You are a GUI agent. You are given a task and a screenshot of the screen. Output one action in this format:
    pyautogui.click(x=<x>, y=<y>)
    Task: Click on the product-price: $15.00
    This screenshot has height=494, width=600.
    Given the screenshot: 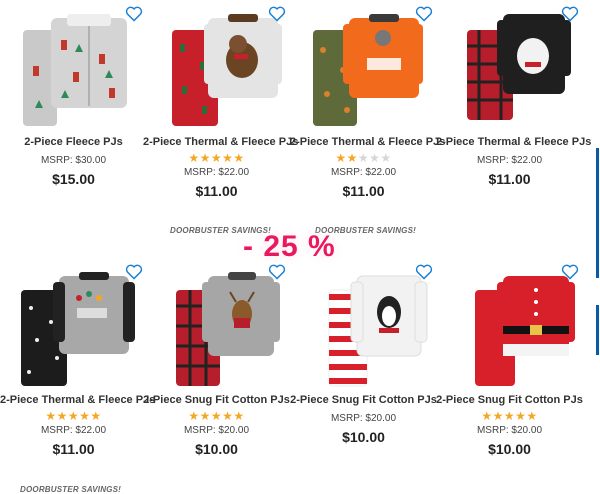 What is the action you would take?
    pyautogui.click(x=73, y=179)
    